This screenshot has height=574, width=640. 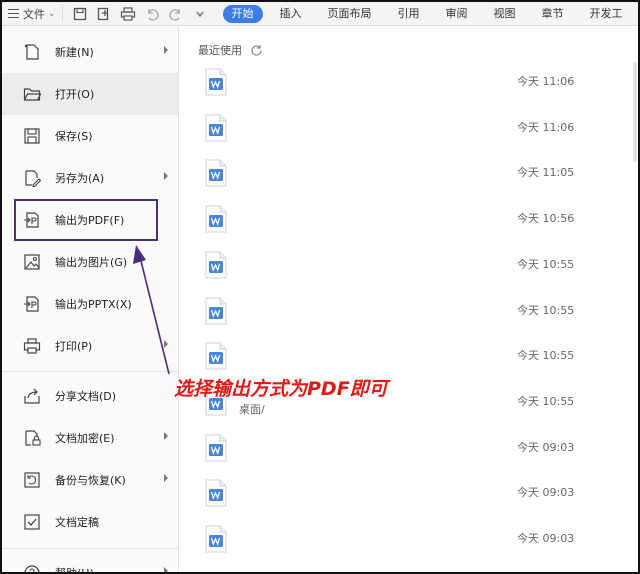 I want to click on file-path: 桌面/, so click(x=252, y=409).